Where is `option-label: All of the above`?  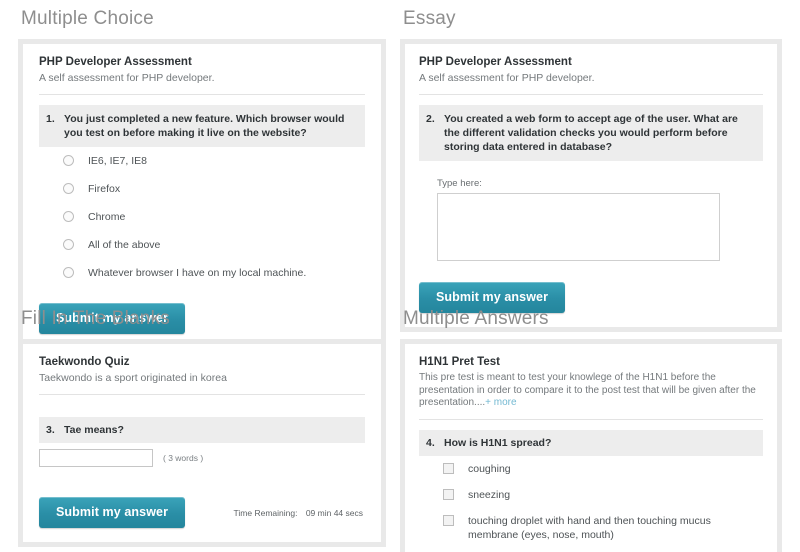 option-label: All of the above is located at coordinates (124, 245).